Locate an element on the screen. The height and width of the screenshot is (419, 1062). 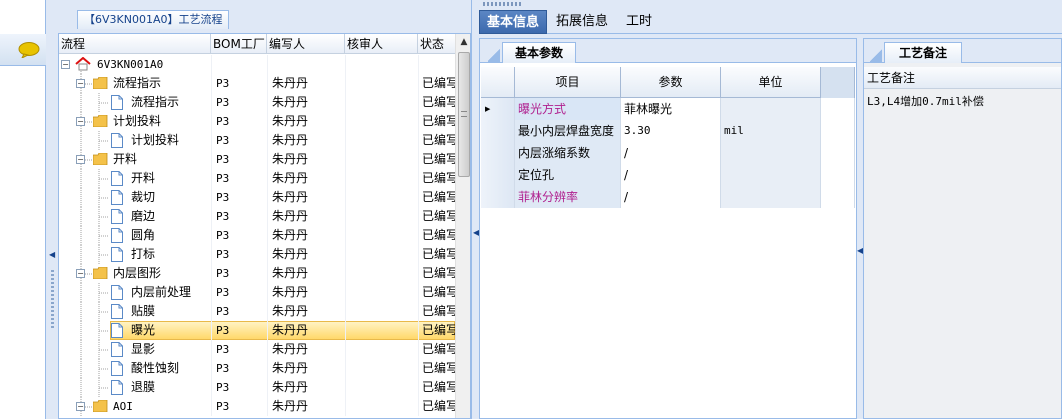
tab-extended-info: 拓展信息 is located at coordinates (582, 22).